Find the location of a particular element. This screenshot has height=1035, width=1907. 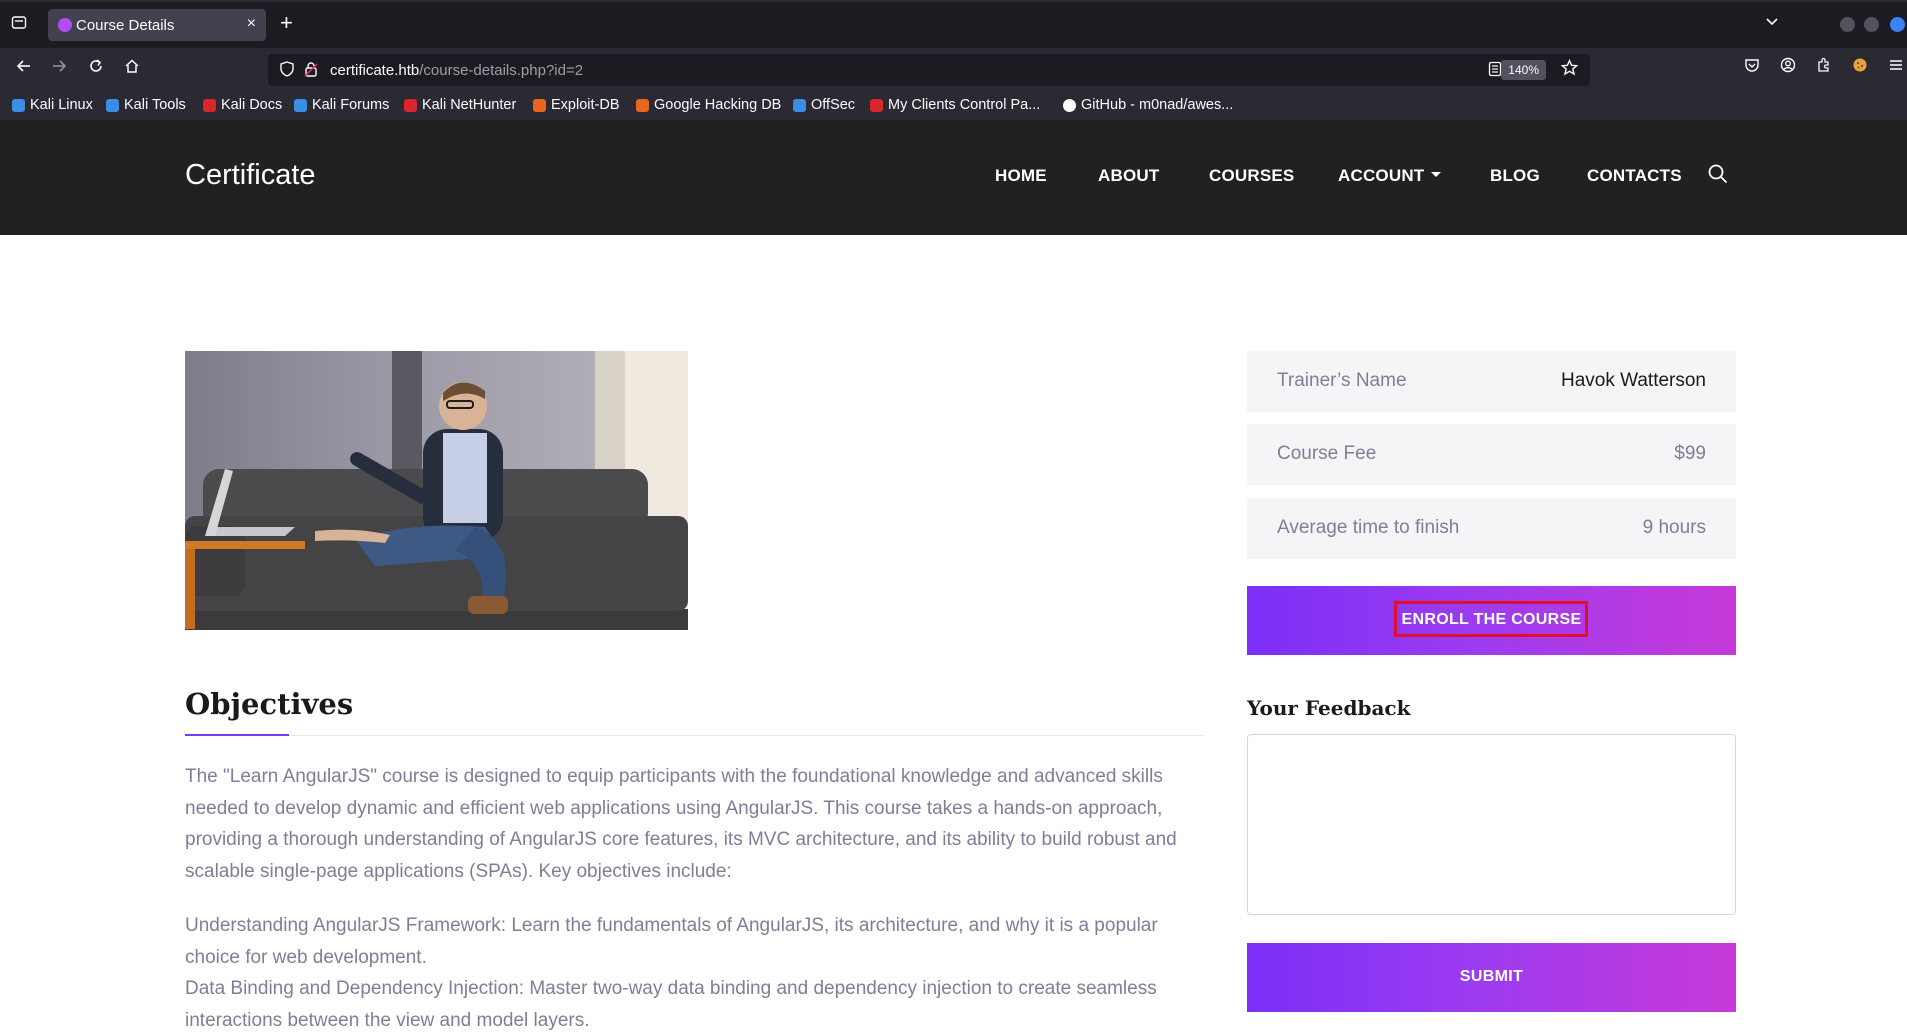

bookmark-kali-linux: Kali Linux is located at coordinates (52, 105).